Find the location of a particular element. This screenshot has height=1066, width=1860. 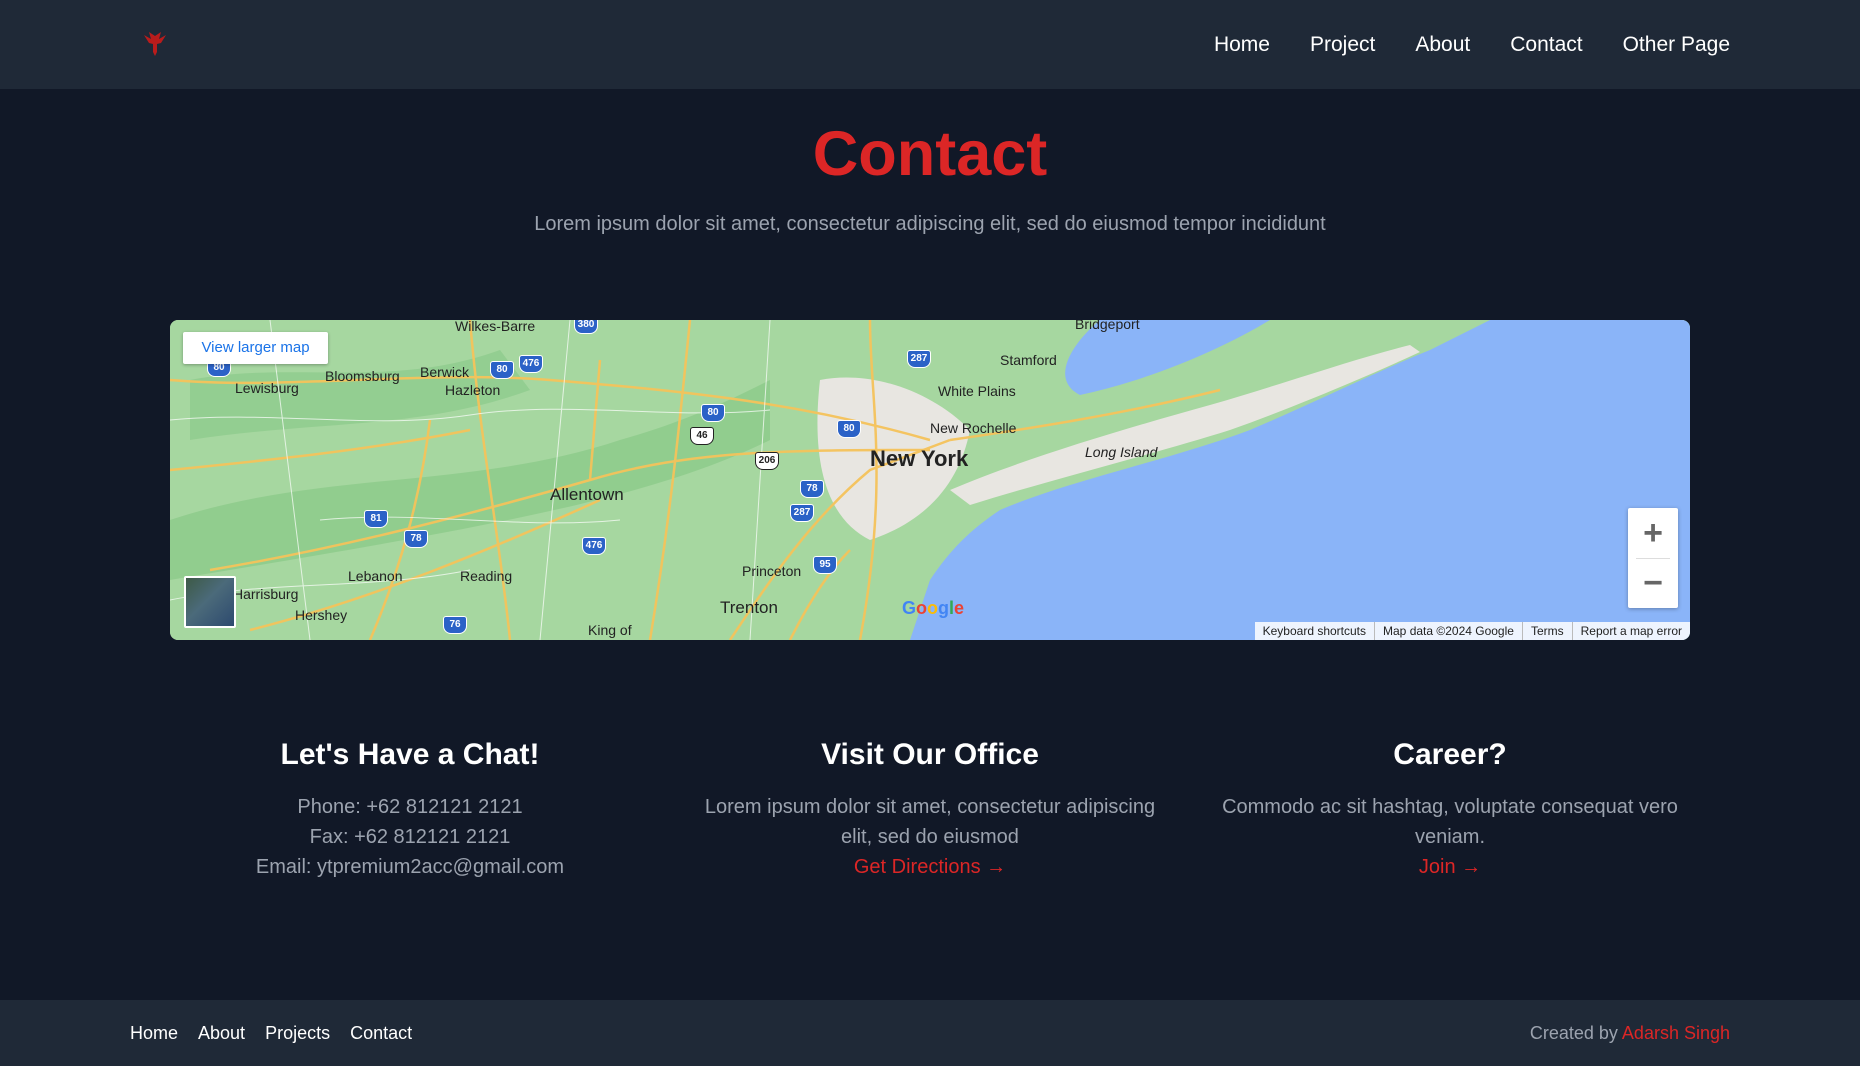

highway-shield: 76 is located at coordinates (455, 625).